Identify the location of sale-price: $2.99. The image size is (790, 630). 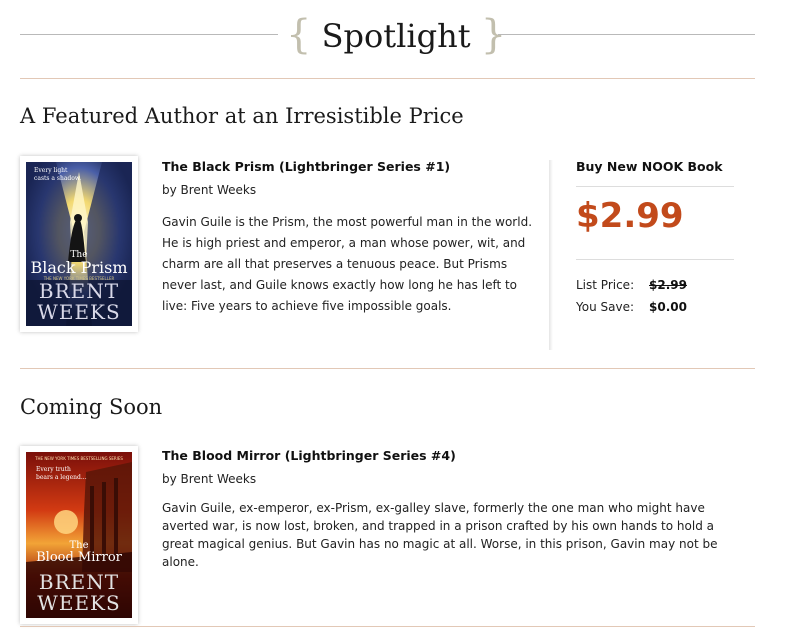
(630, 216).